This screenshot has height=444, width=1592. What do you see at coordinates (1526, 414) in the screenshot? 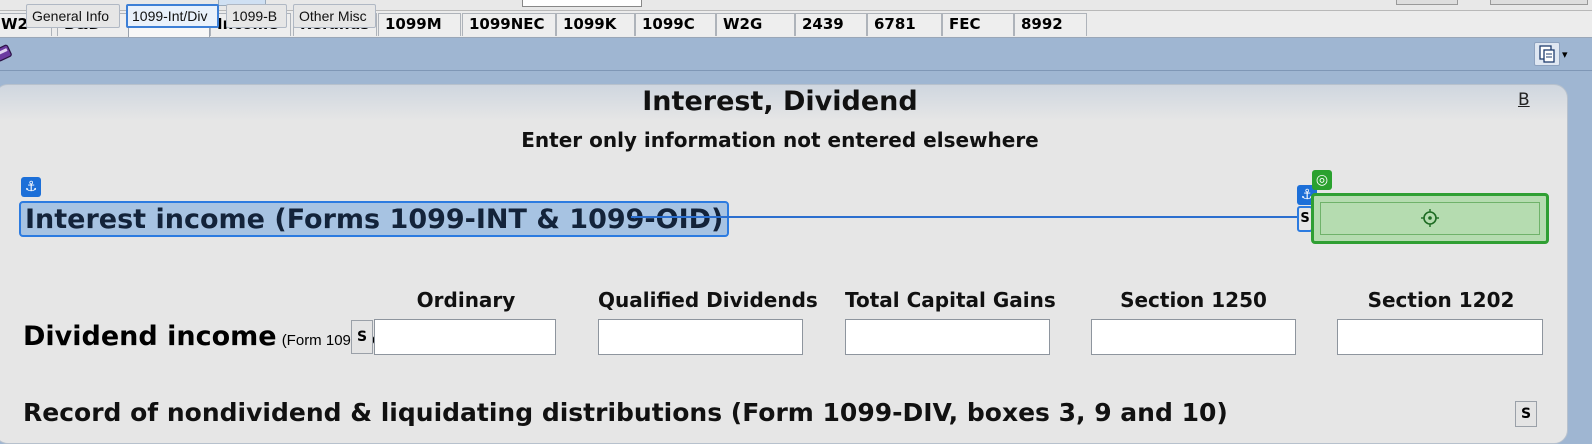
I see `record-statement-button: S` at bounding box center [1526, 414].